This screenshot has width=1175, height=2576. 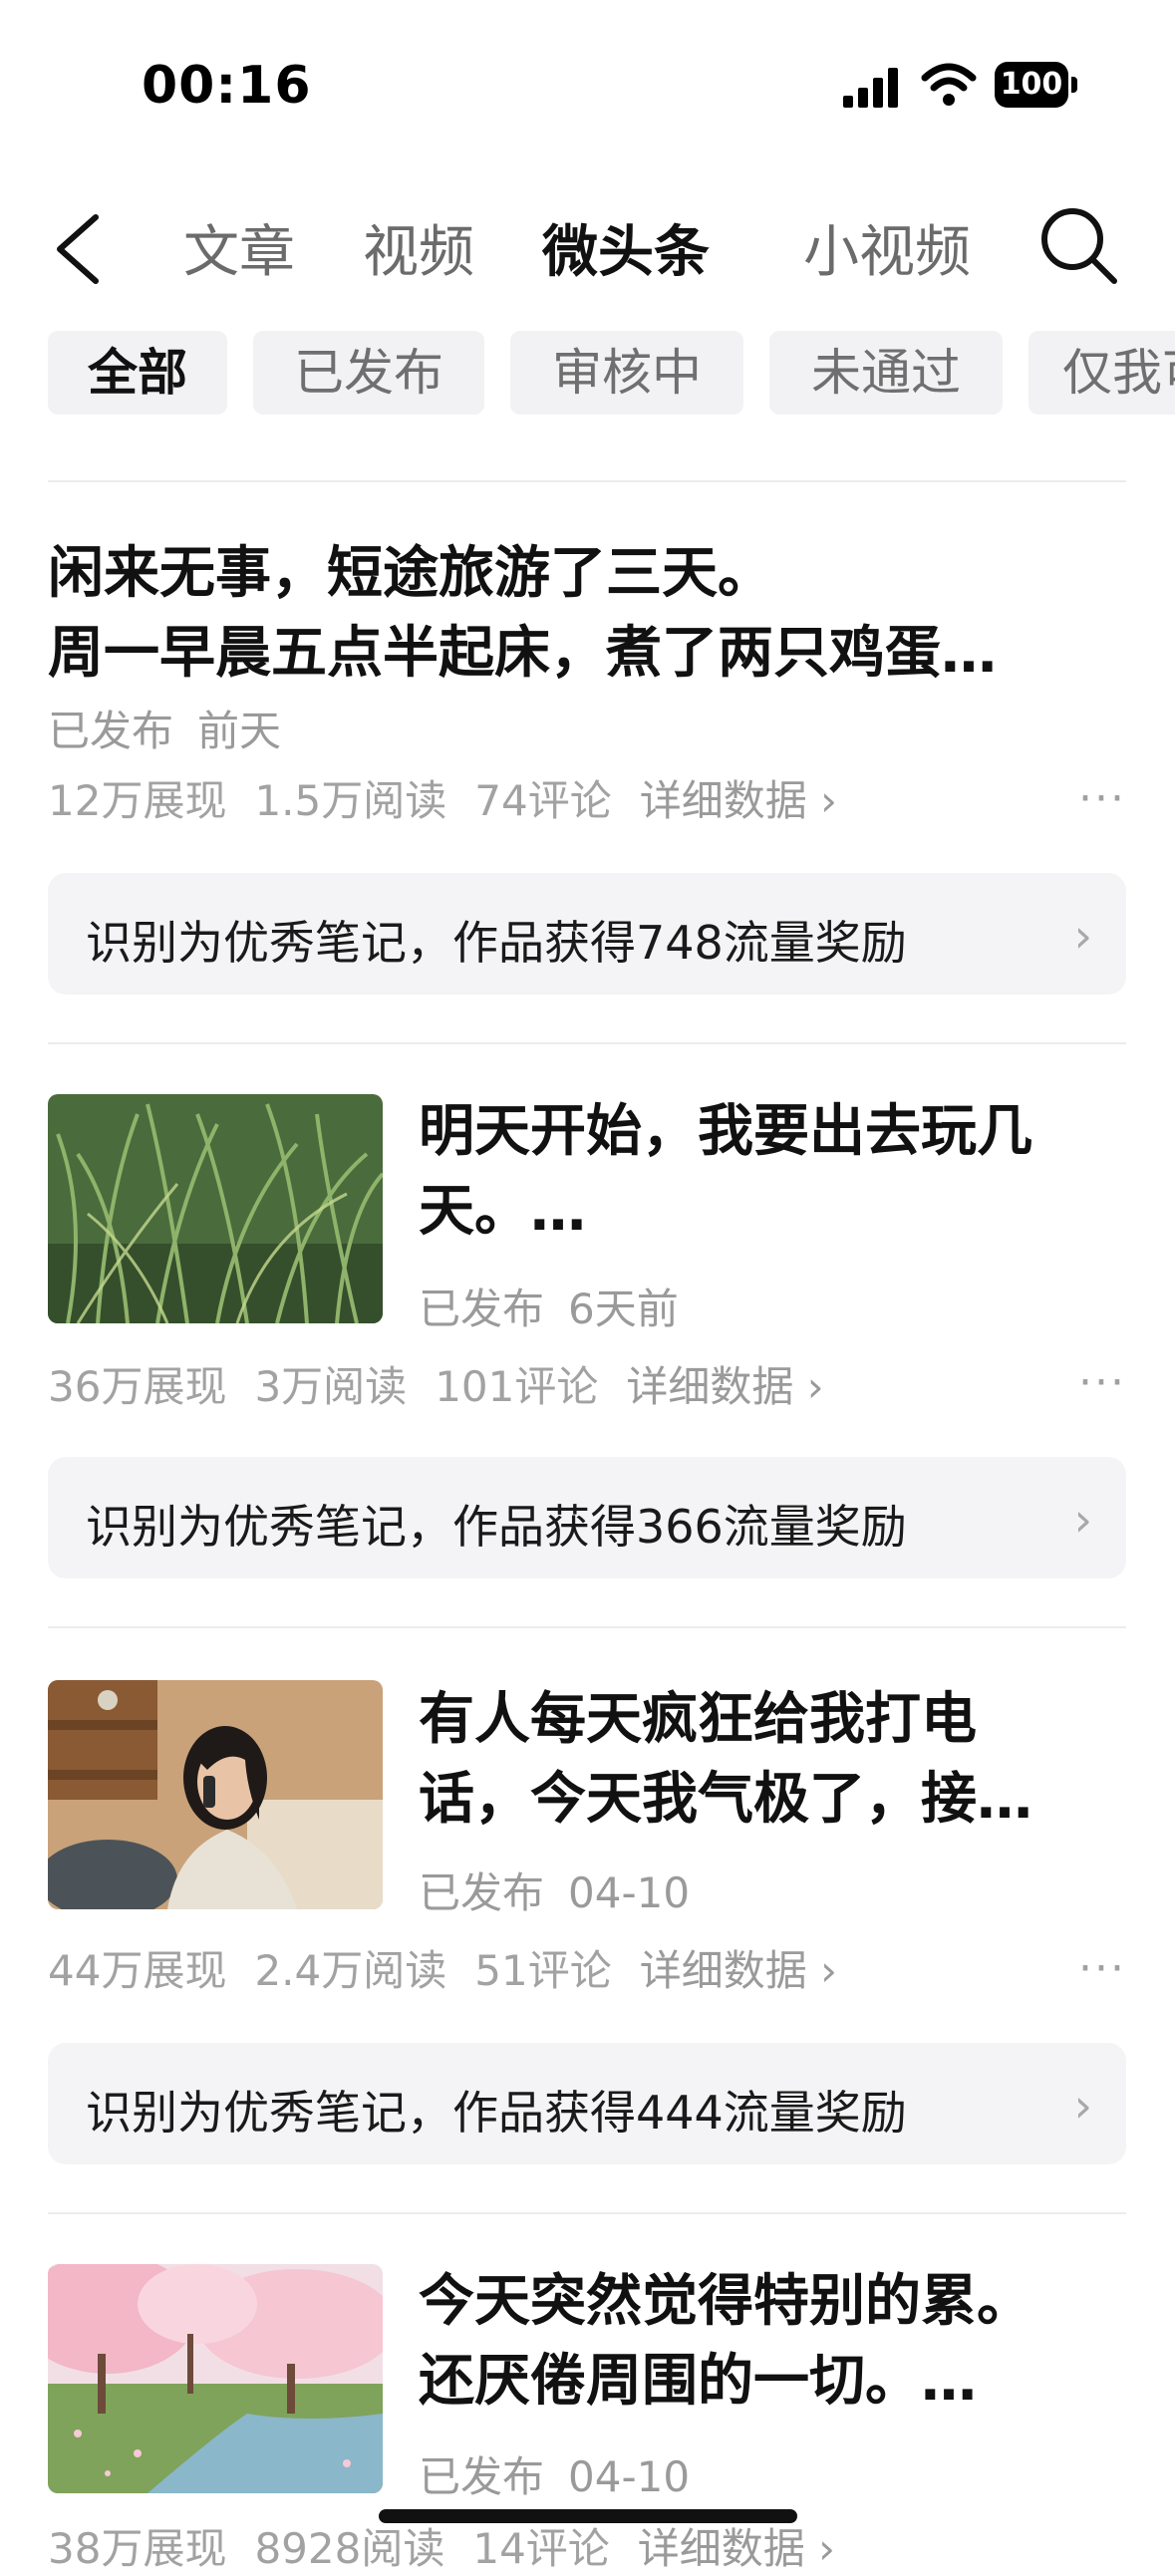 I want to click on comments-count: 101评论, so click(x=517, y=1386).